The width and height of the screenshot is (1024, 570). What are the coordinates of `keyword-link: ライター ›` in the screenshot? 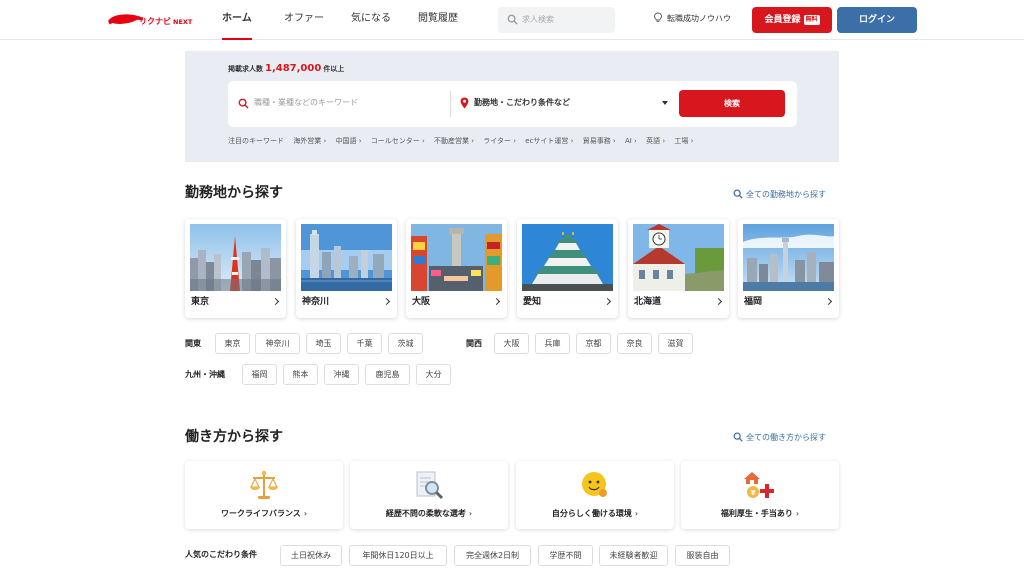 It's located at (499, 141).